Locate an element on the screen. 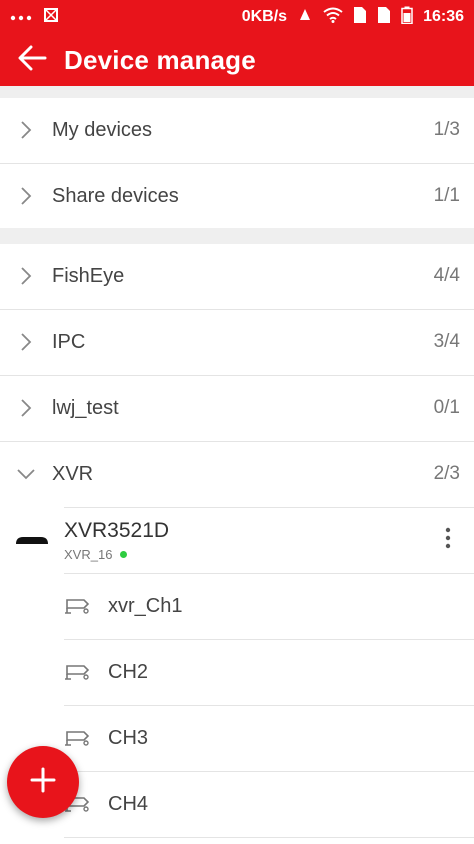  group-label: lwj_test is located at coordinates (85, 407).